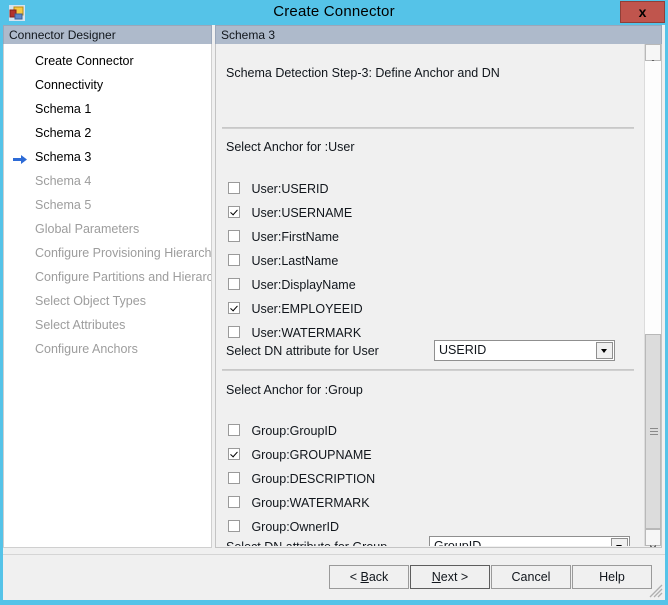 The width and height of the screenshot is (668, 605). Describe the element at coordinates (303, 284) in the screenshot. I see `checkbox-label: User:DisplayName` at that location.